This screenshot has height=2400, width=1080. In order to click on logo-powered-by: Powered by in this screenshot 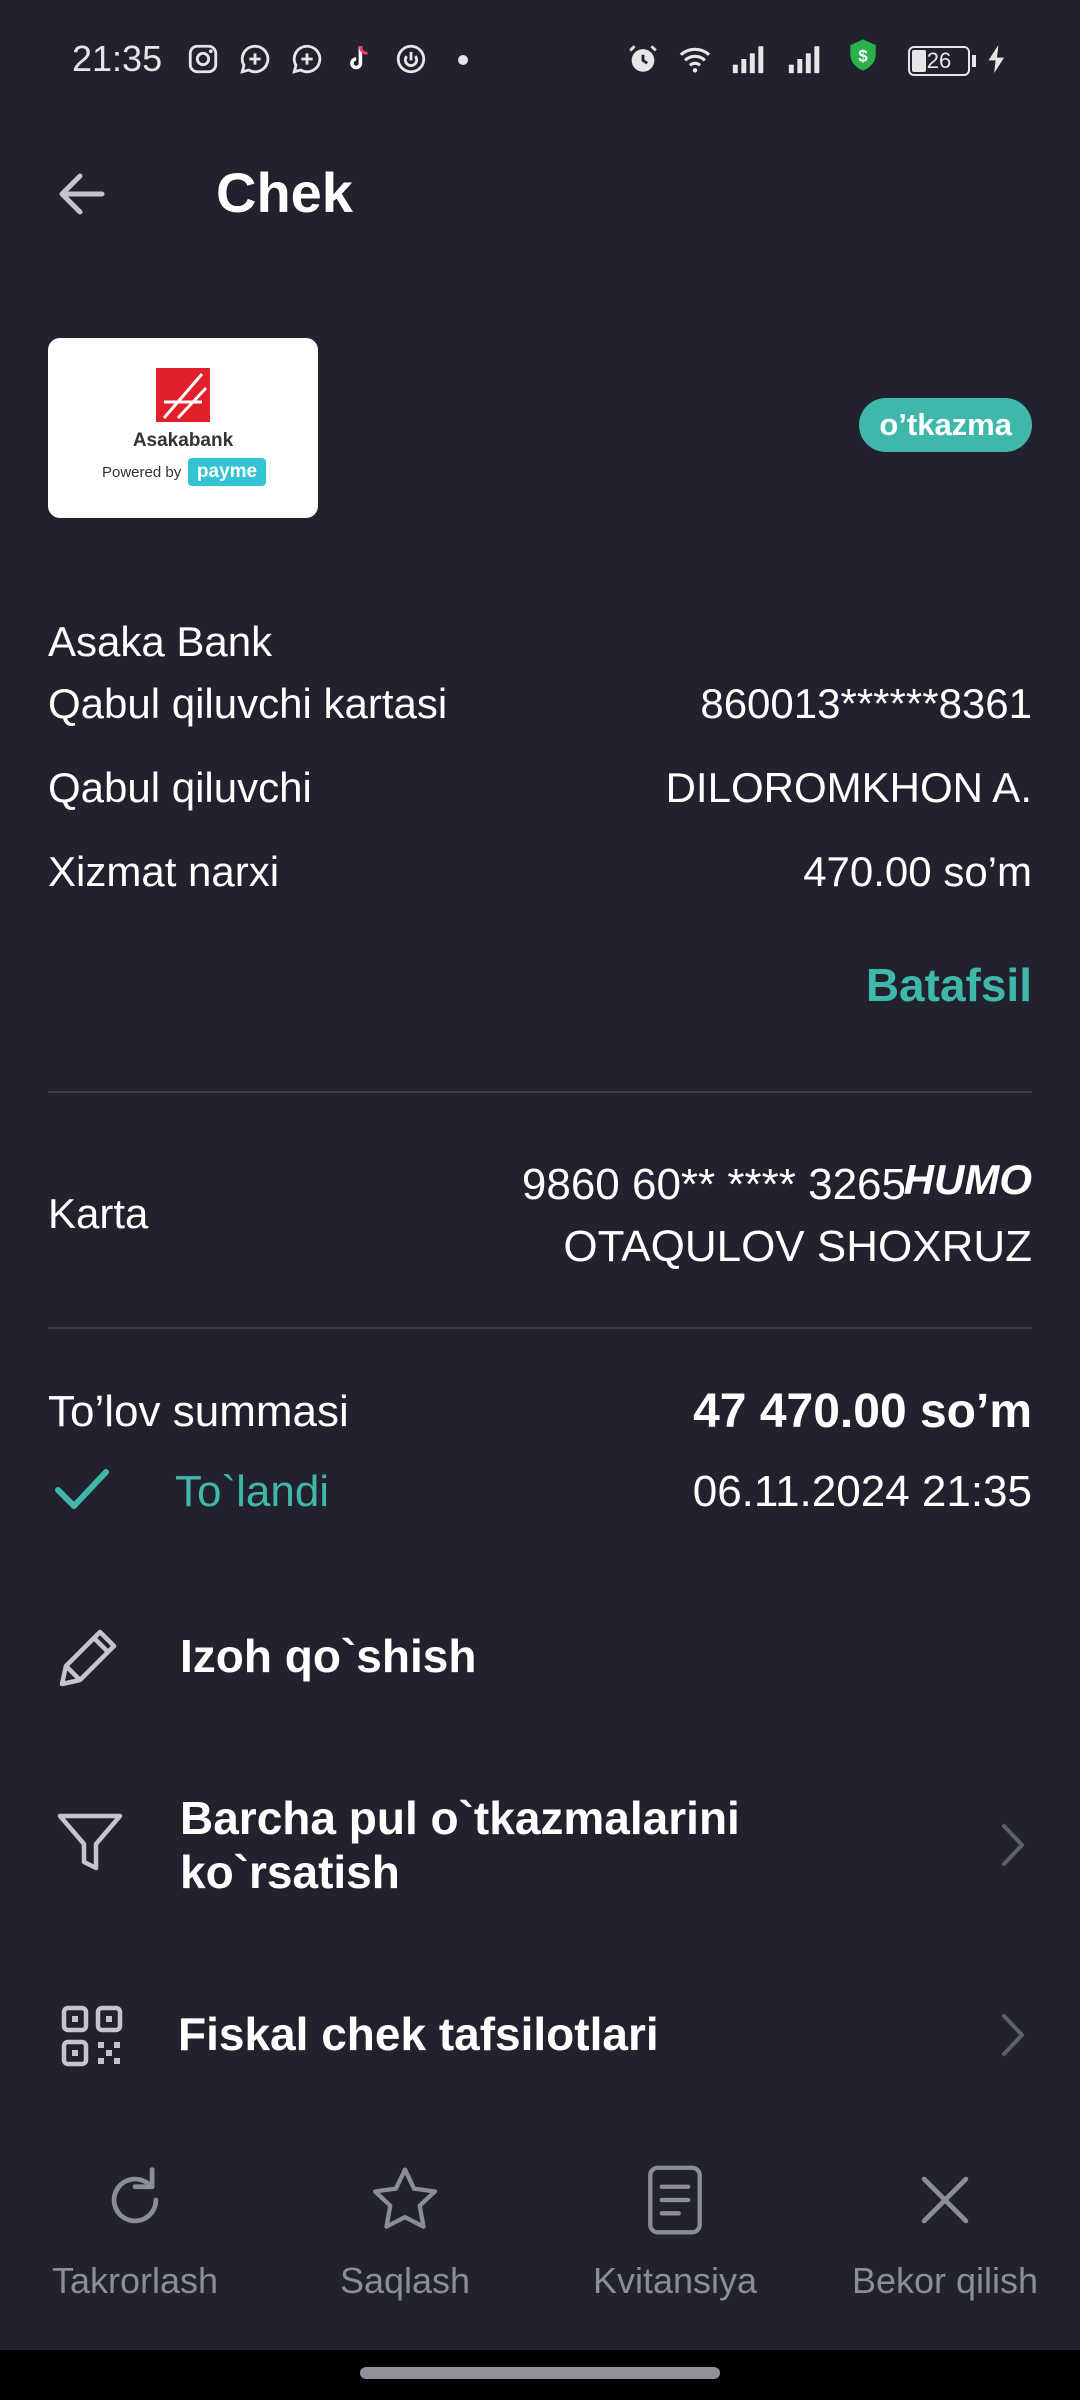, I will do `click(142, 472)`.